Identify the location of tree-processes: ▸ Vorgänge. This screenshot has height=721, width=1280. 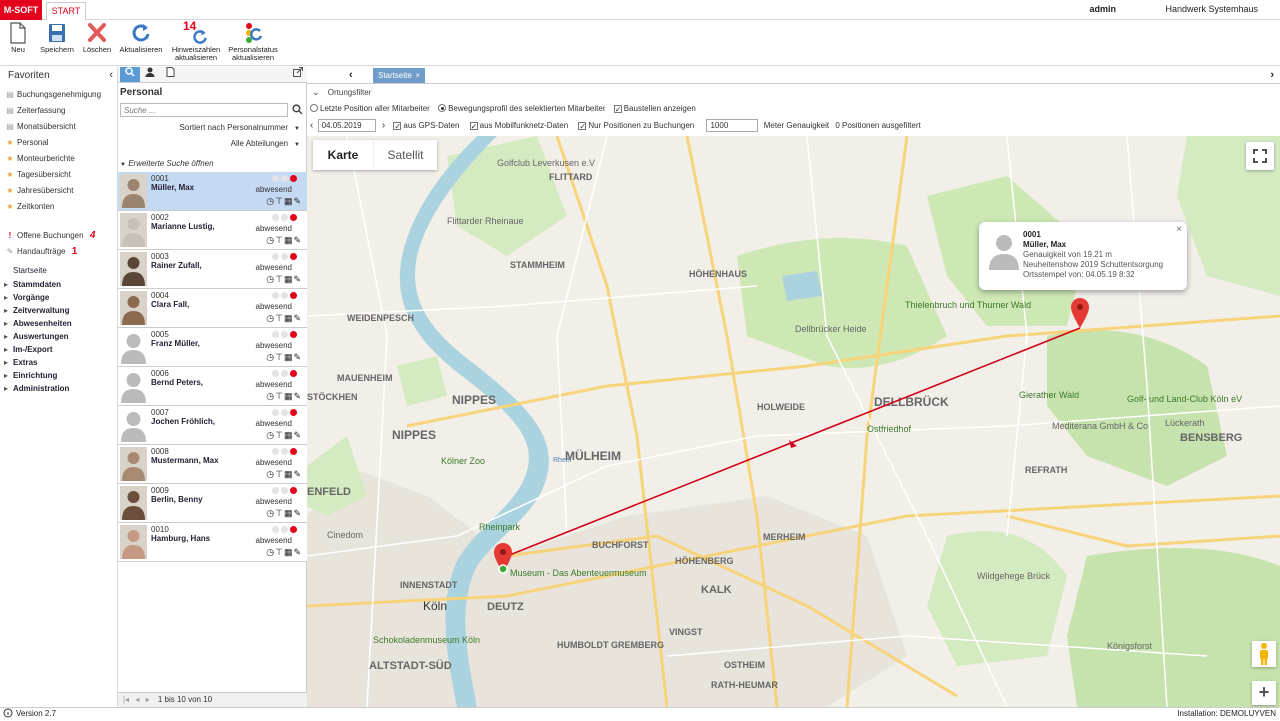
(26, 297).